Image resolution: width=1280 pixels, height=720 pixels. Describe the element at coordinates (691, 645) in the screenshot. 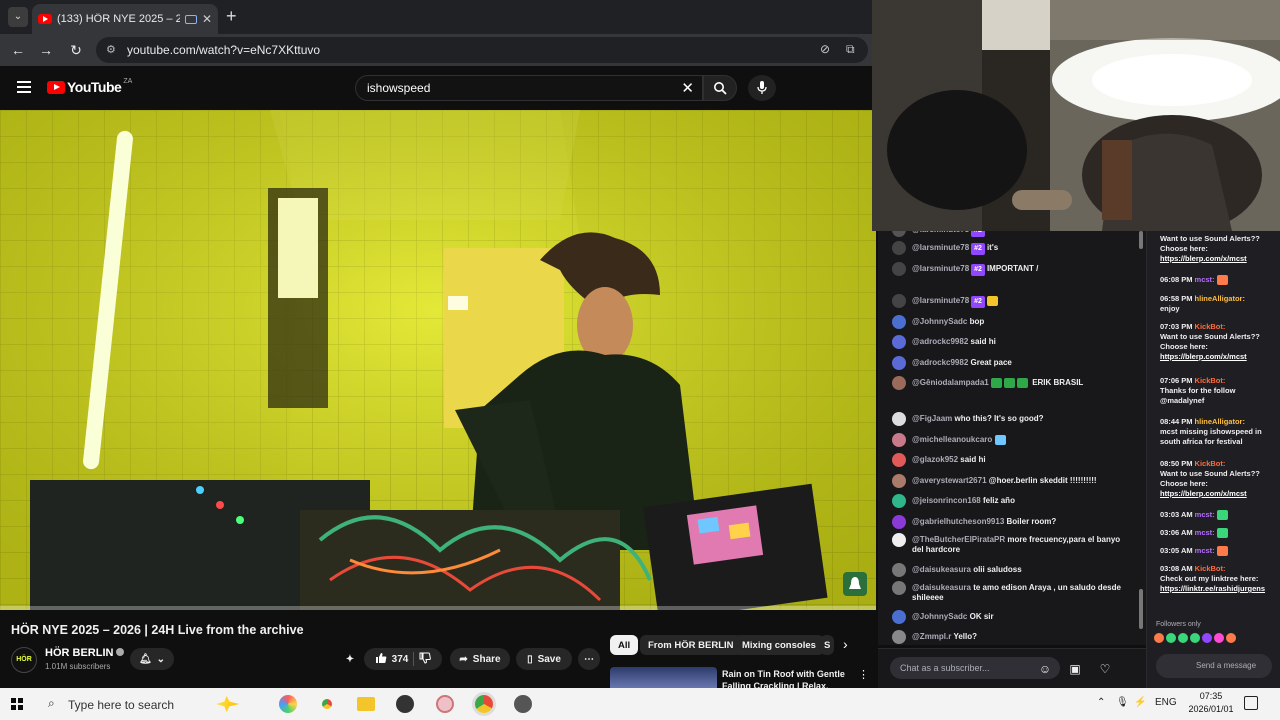

I see `chip-from-channel: From HÖR BERLIN` at that location.